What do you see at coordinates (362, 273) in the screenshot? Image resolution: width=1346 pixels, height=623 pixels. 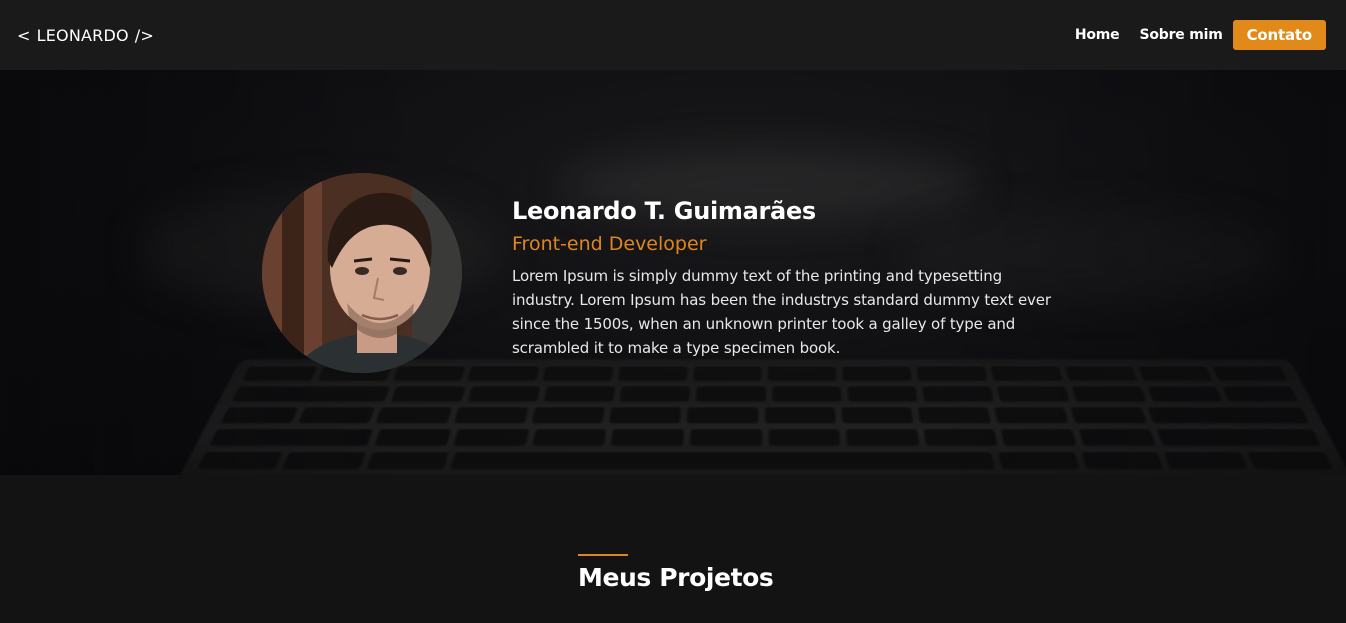 I see `profile-photo` at bounding box center [362, 273].